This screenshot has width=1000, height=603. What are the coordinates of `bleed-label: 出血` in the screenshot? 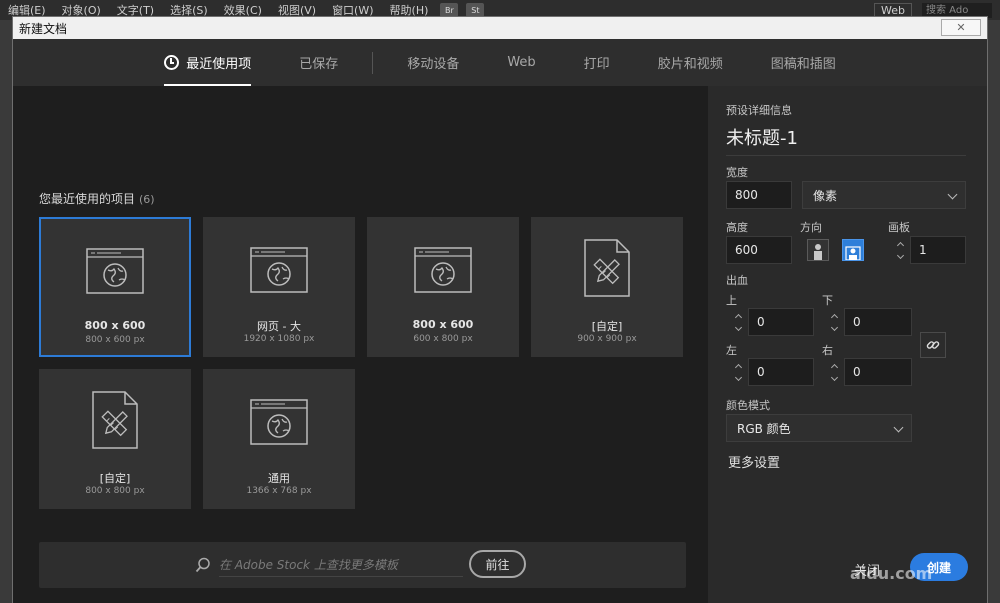 It's located at (737, 280).